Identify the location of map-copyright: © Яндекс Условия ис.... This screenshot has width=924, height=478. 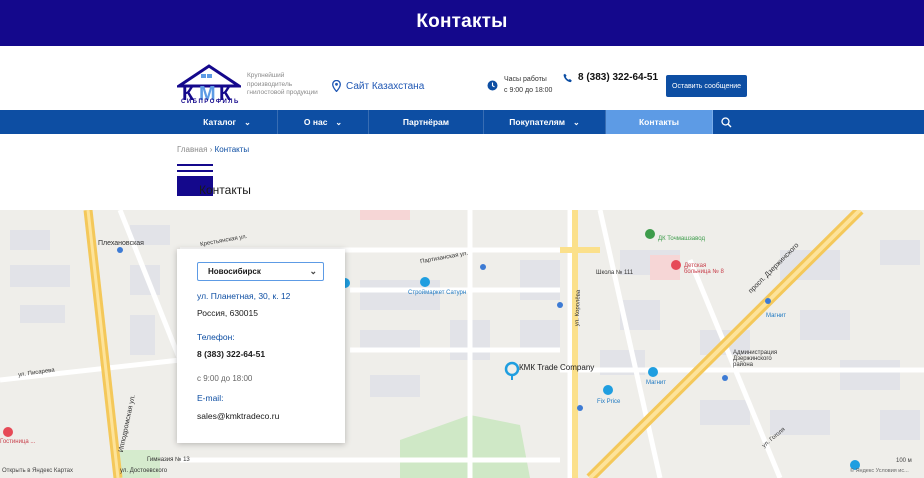
(879, 471).